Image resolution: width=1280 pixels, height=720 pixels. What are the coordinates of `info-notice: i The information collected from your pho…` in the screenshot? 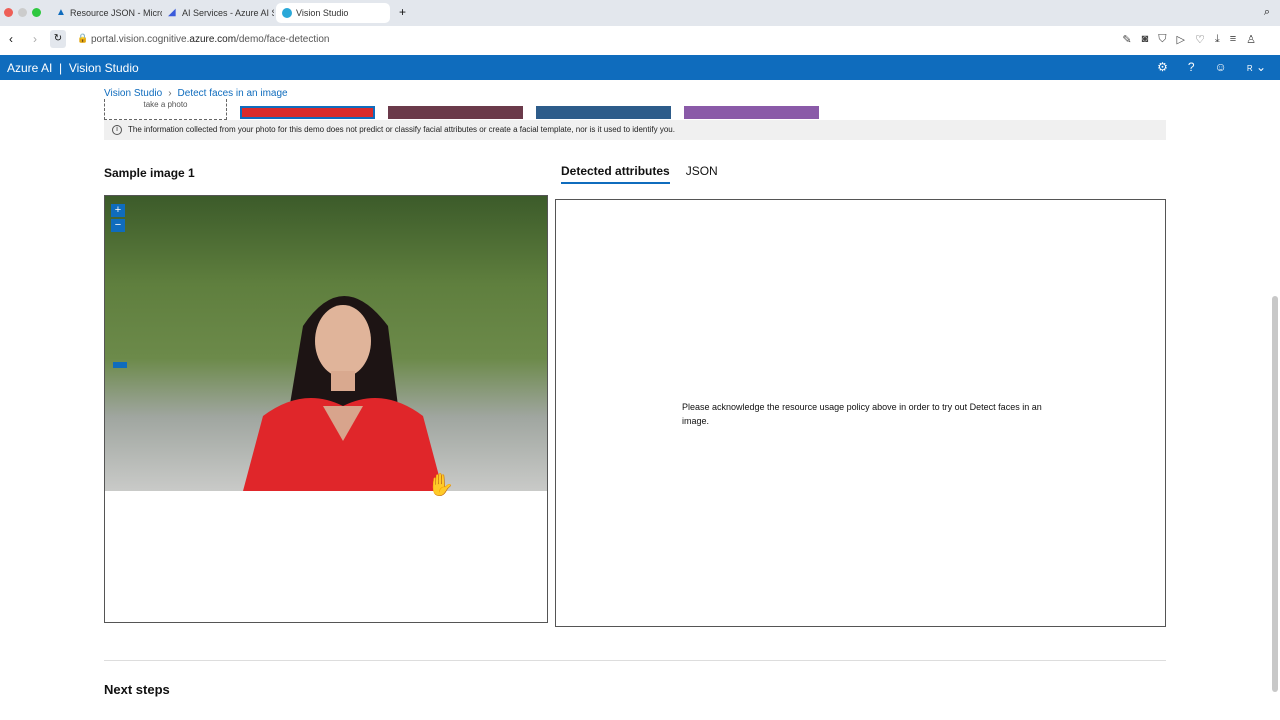 It's located at (635, 130).